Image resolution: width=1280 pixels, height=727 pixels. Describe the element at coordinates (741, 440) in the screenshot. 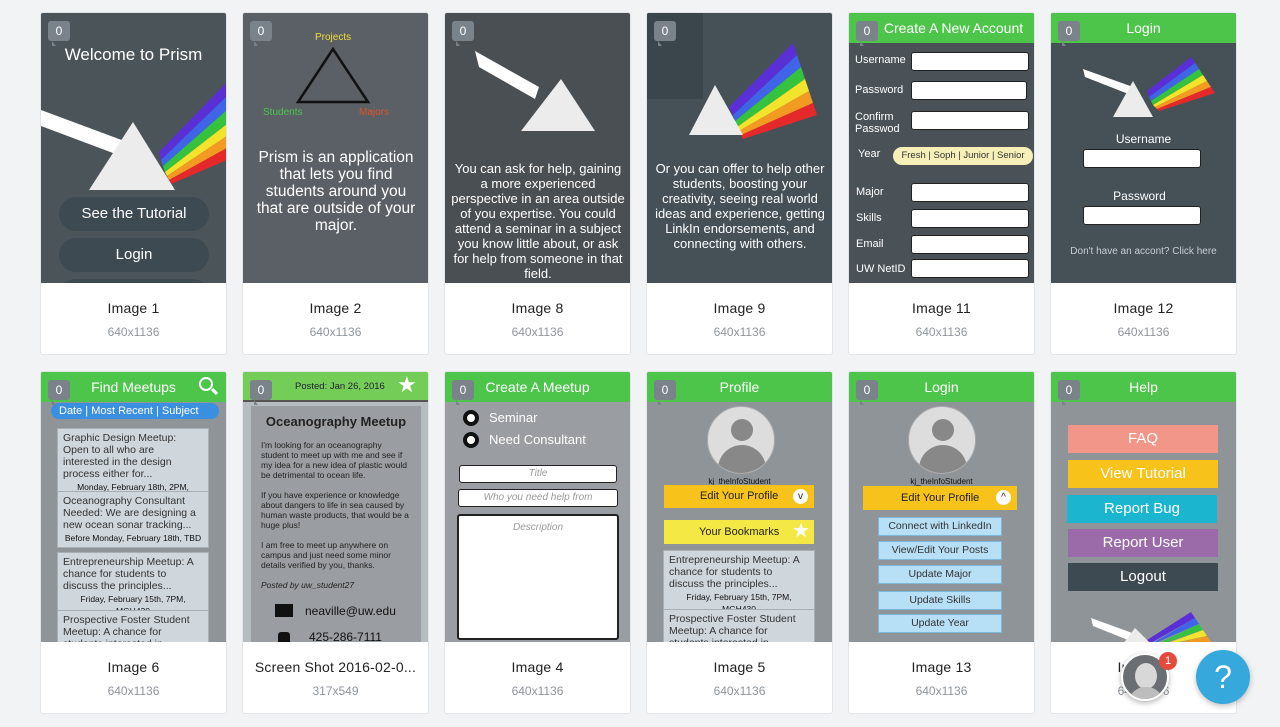

I see `user-avatar-icon` at that location.